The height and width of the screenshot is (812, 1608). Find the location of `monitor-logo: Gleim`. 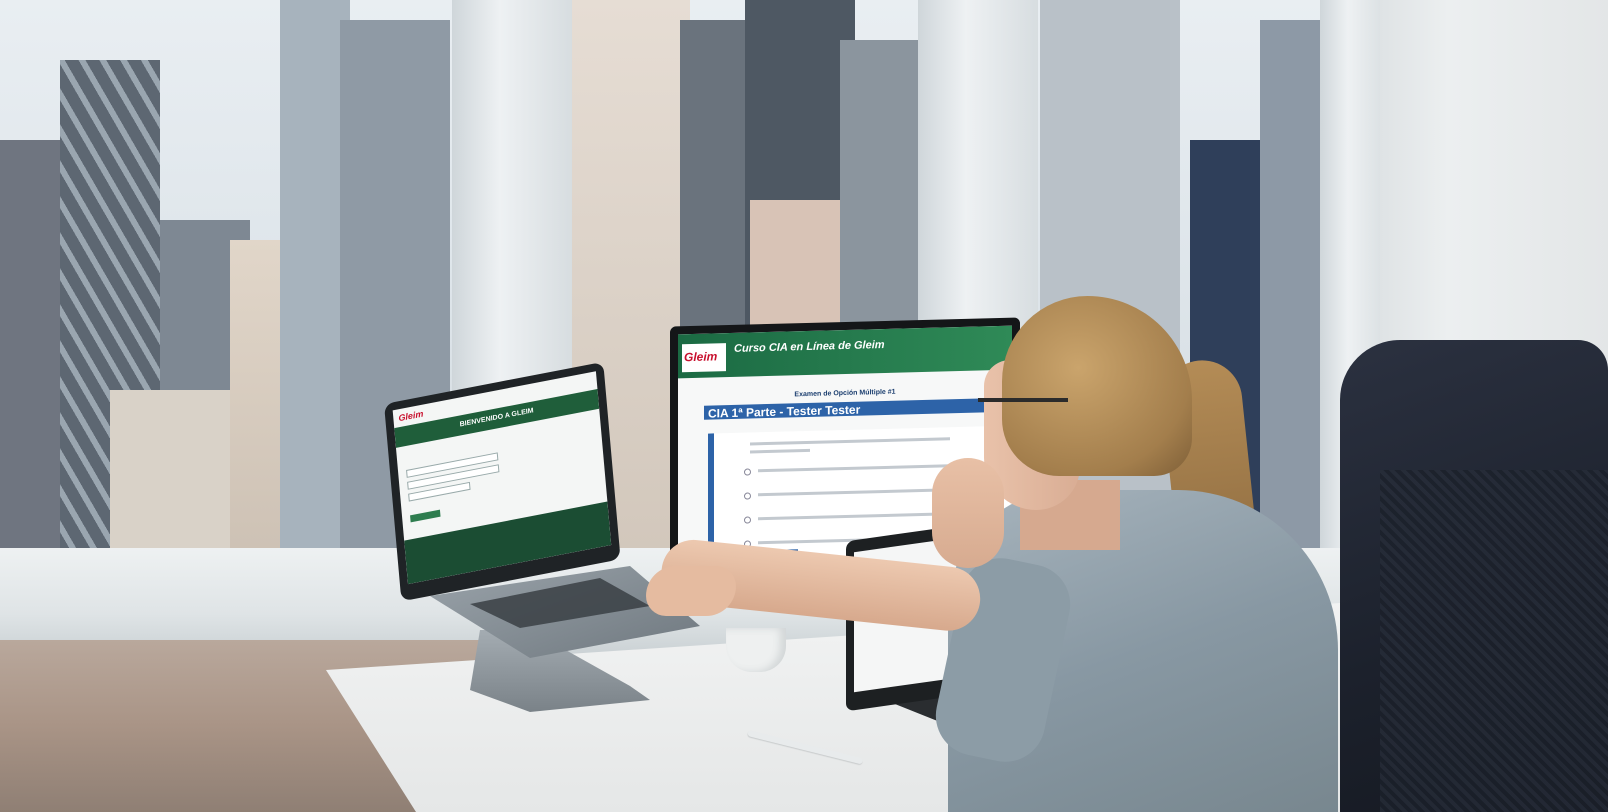

monitor-logo: Gleim is located at coordinates (701, 357).